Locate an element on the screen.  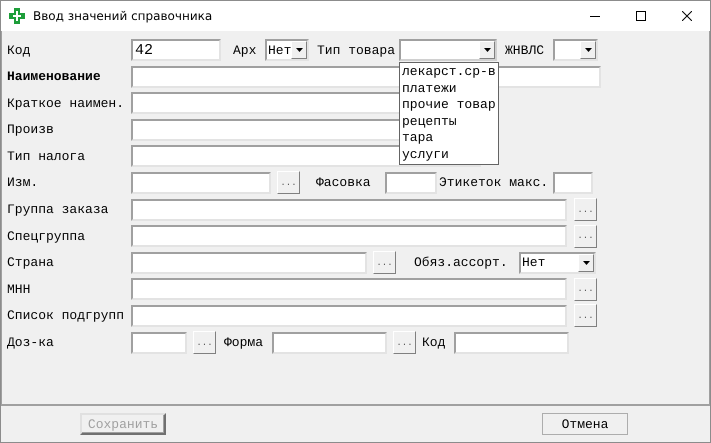
field-label: Тип налога is located at coordinates (46, 156).